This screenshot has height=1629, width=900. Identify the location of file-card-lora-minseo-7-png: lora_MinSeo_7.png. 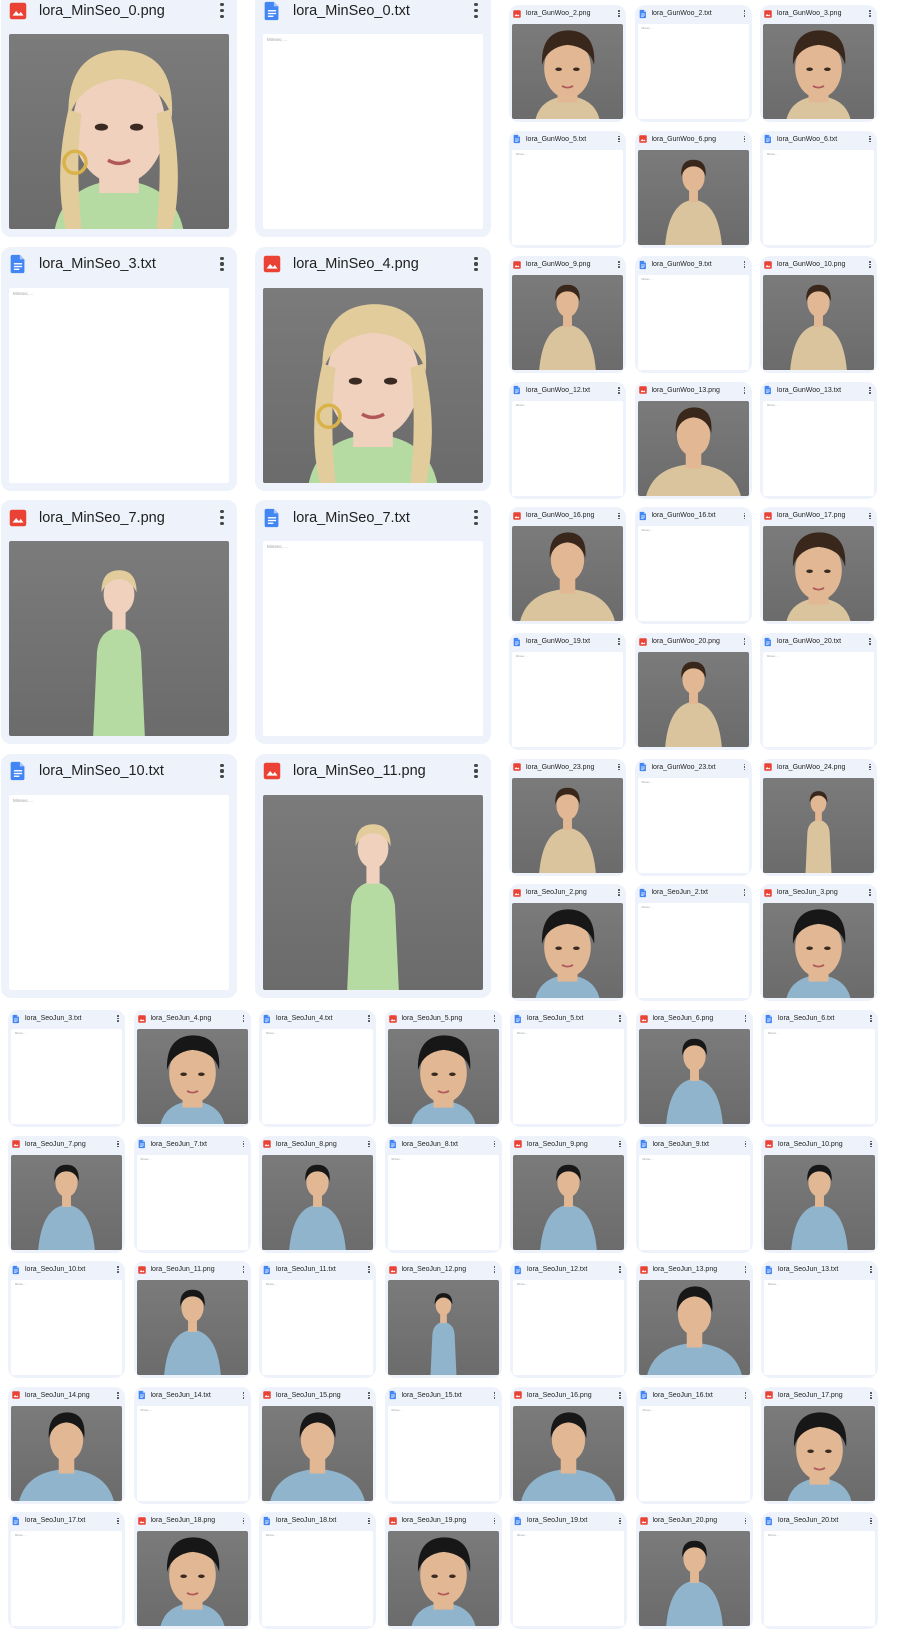
(119, 622).